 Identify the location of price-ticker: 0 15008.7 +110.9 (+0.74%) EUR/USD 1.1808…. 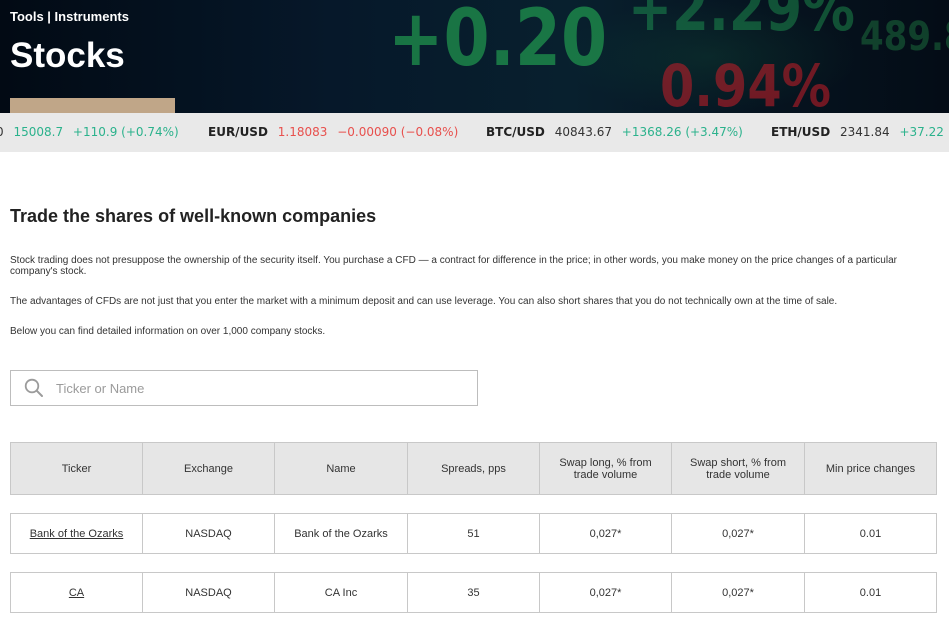
(474, 132).